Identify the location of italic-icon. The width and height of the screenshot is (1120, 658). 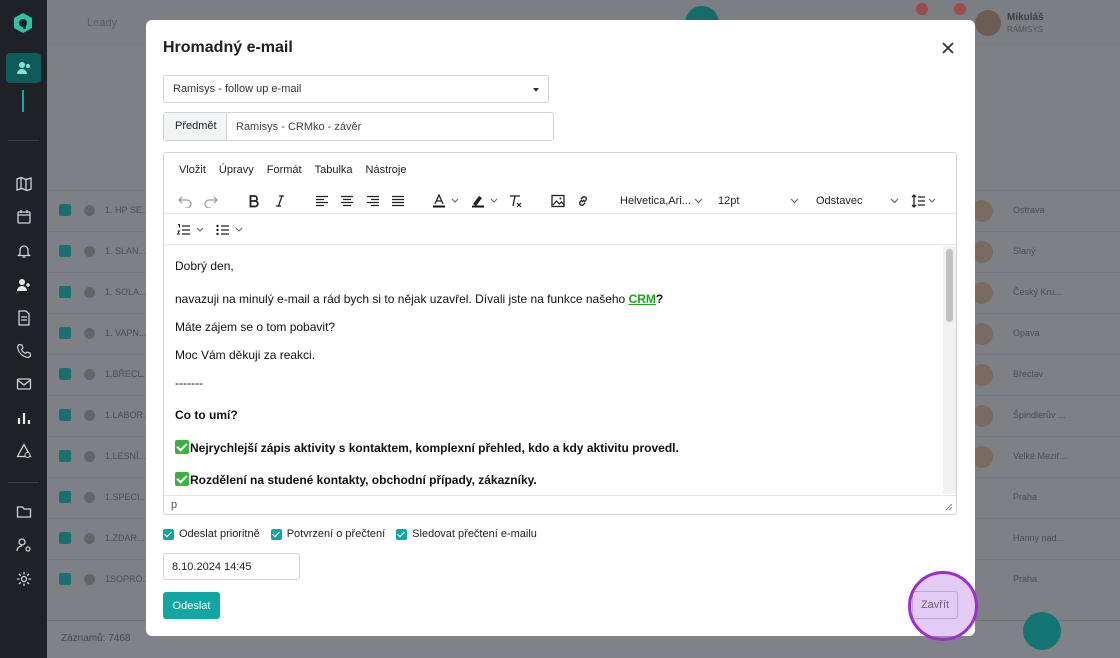
(280, 201).